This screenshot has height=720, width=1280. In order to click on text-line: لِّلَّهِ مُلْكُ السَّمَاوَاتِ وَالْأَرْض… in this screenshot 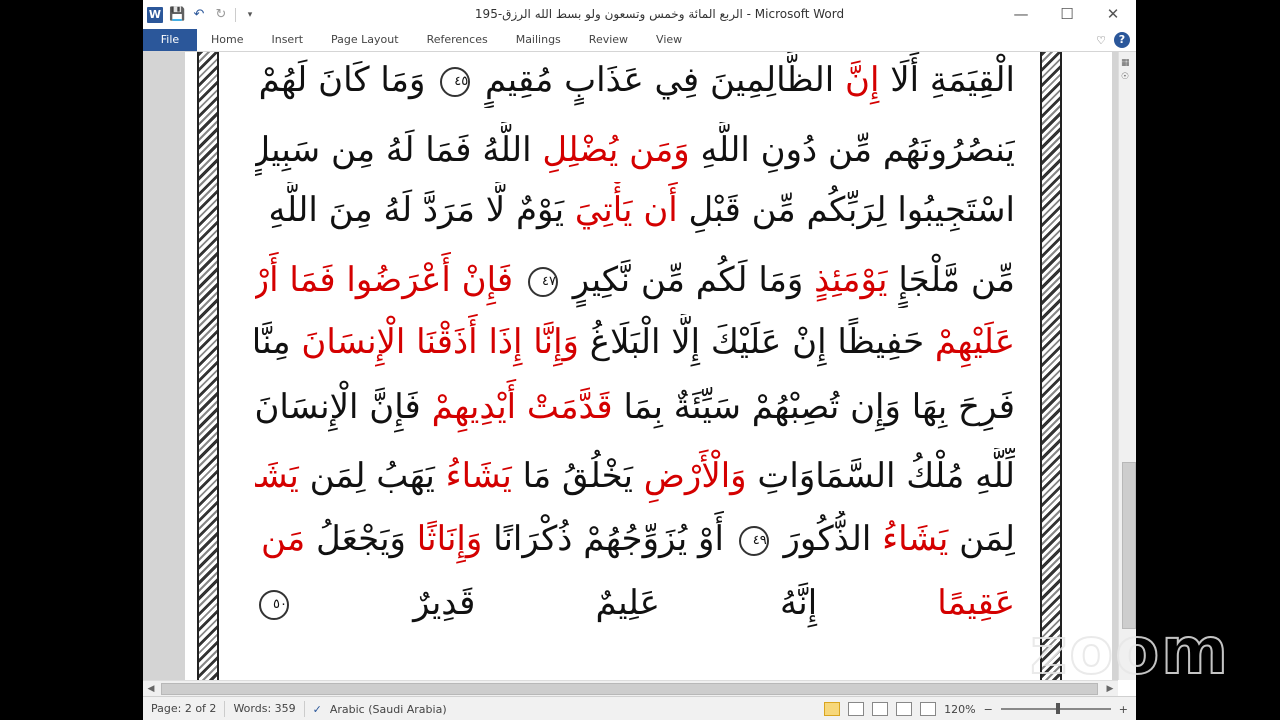, I will do `click(635, 476)`.